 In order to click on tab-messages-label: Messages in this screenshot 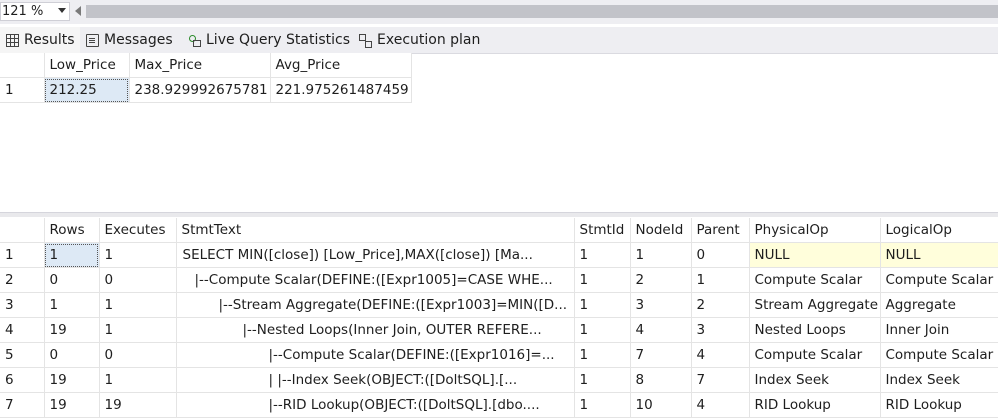, I will do `click(138, 40)`.